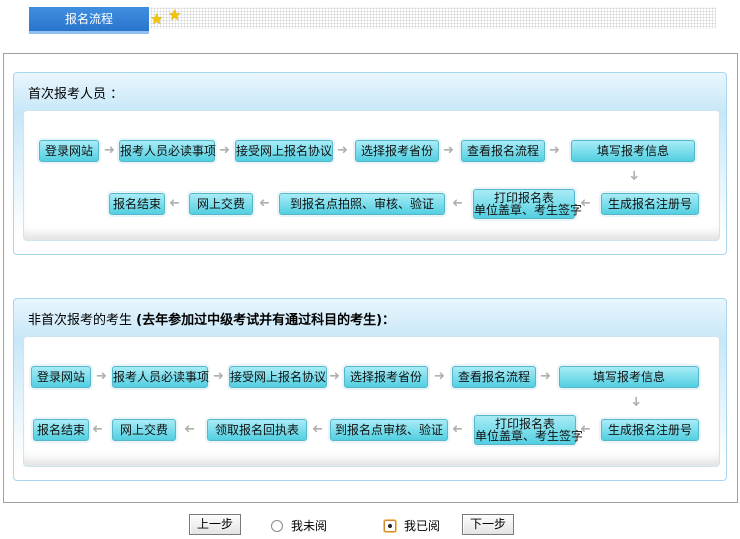  I want to click on radio-read: 我已阅, so click(412, 525).